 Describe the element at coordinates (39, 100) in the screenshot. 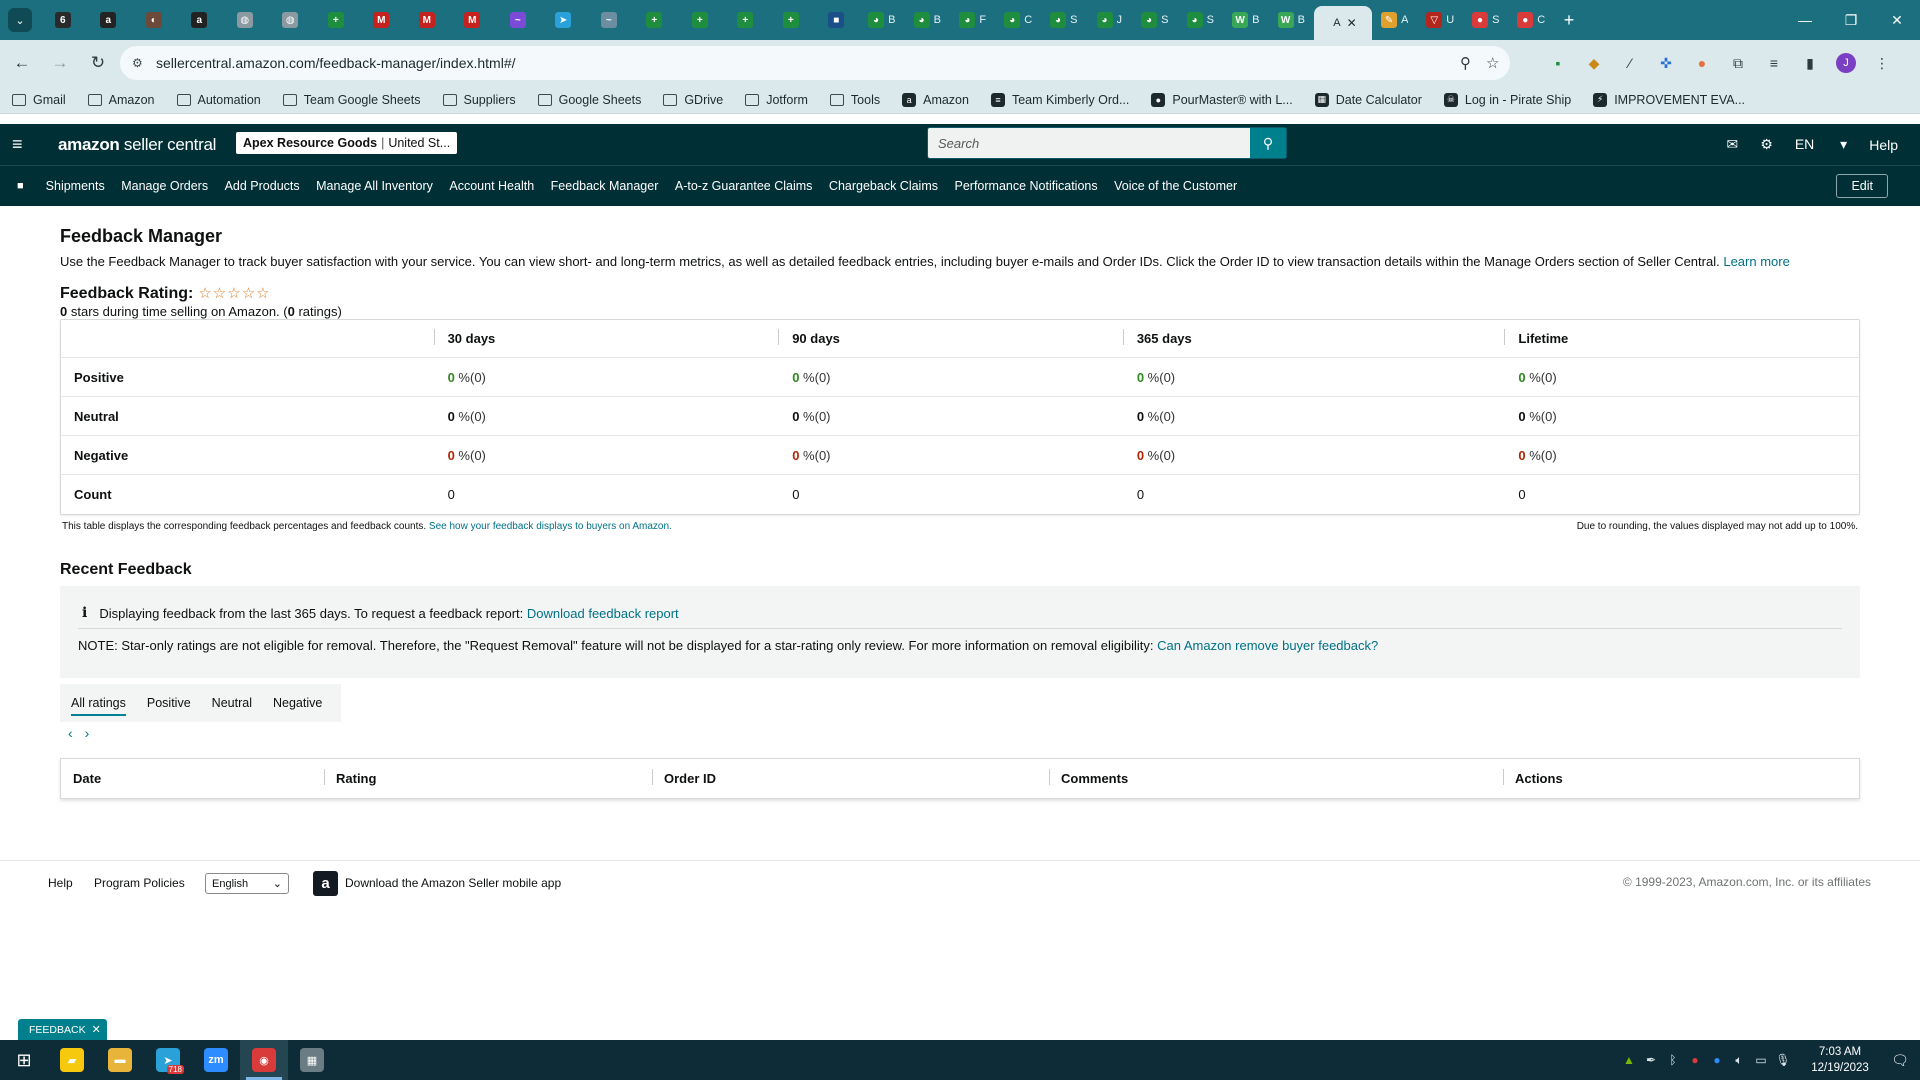

I see `bookmark-item: Gmail` at that location.